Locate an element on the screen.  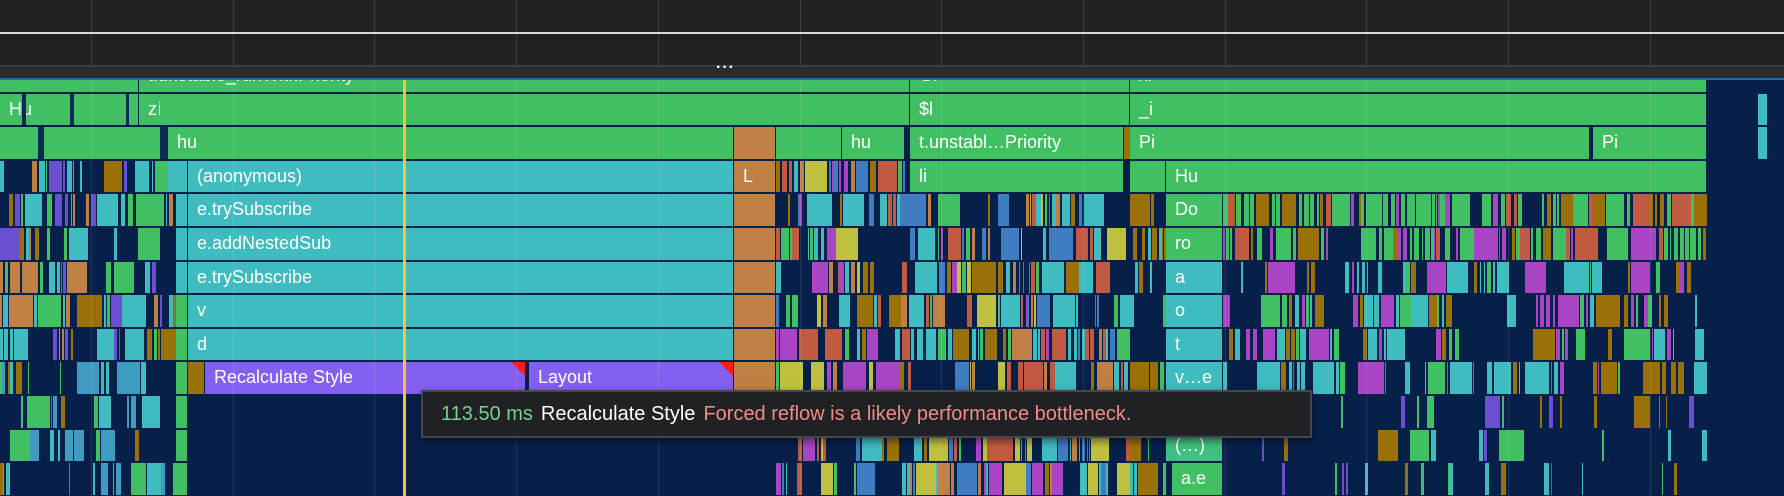
flame-event: $l is located at coordinates (1020, 110).